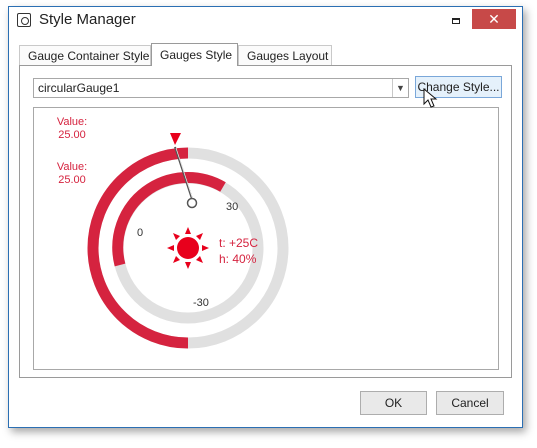 This screenshot has width=537, height=448. Describe the element at coordinates (175, 139) in the screenshot. I see `marker-triangle-icon` at that location.